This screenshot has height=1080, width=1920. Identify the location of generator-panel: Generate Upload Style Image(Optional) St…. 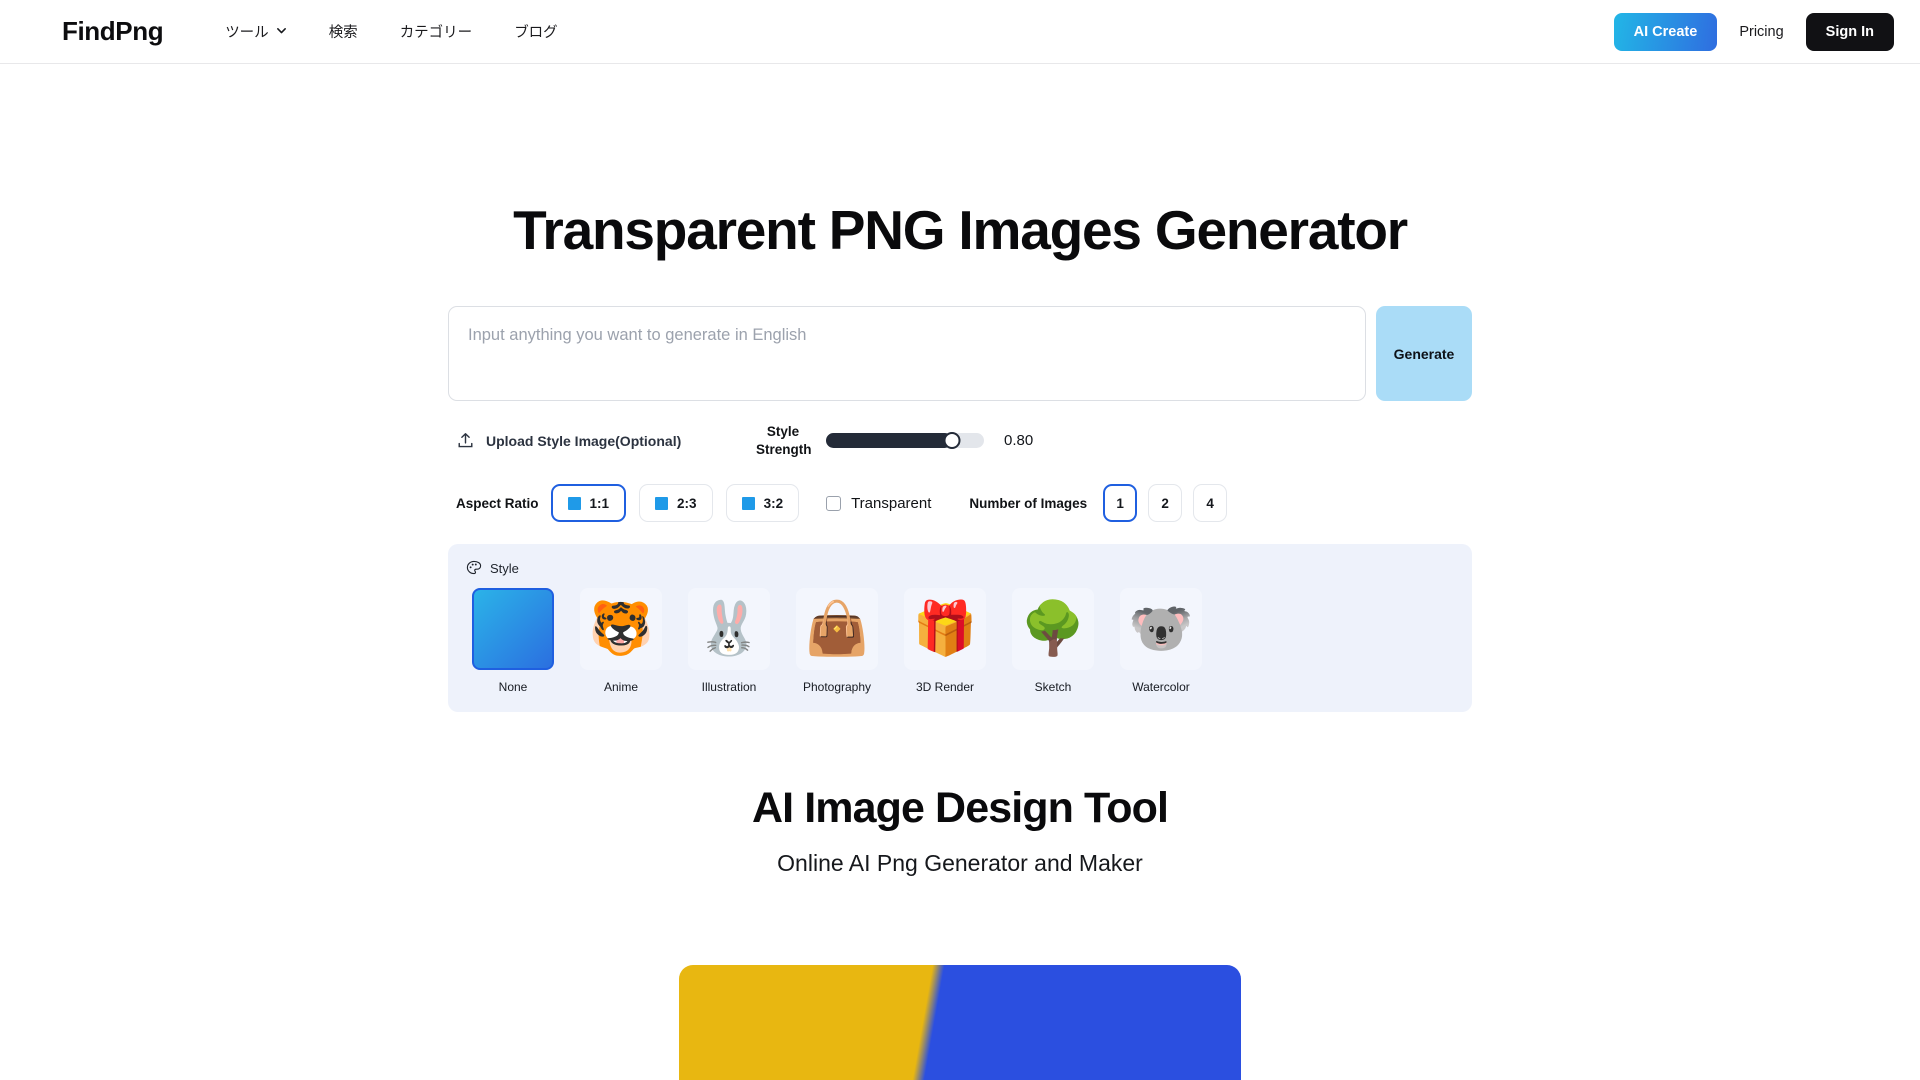
(960, 414).